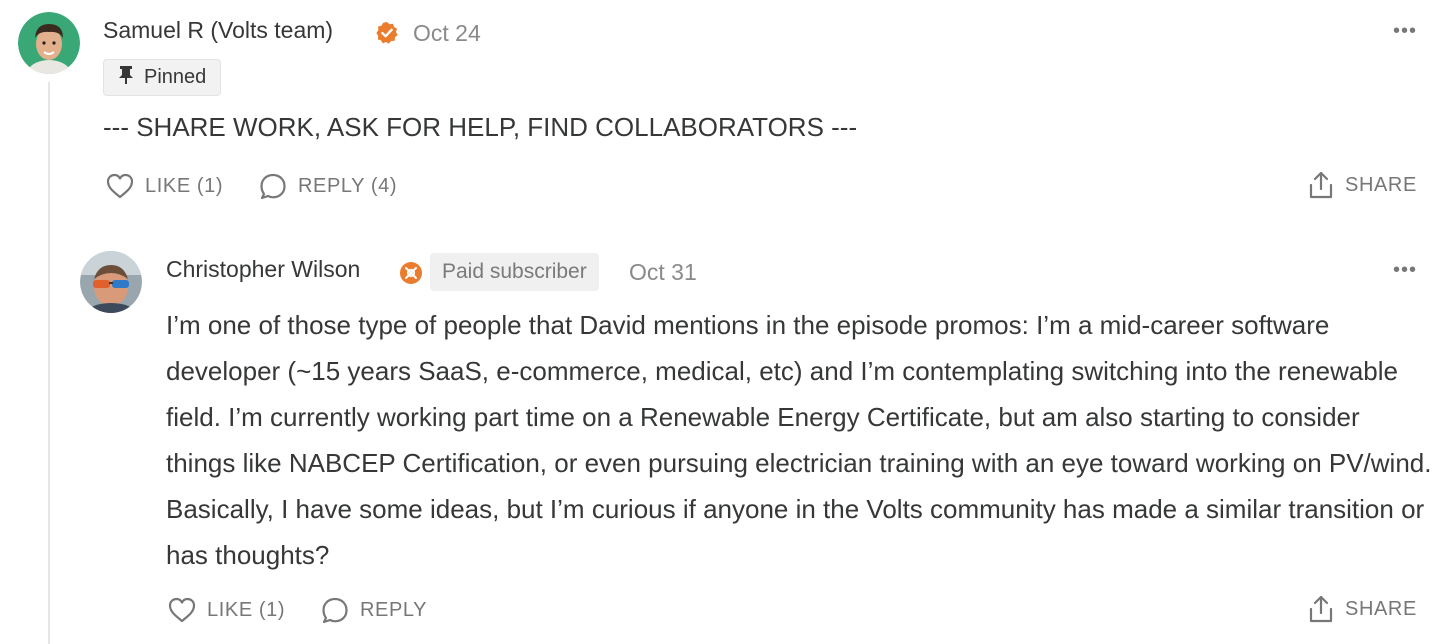  What do you see at coordinates (447, 33) in the screenshot?
I see `comment-date: Oct 24` at bounding box center [447, 33].